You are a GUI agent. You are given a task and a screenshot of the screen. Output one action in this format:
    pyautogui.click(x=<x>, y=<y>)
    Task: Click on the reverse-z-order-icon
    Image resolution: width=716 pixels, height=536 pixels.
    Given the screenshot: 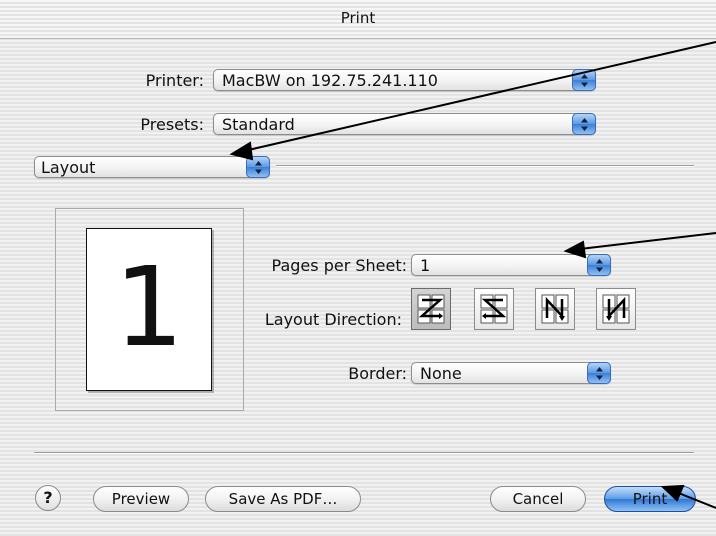 What is the action you would take?
    pyautogui.click(x=494, y=309)
    